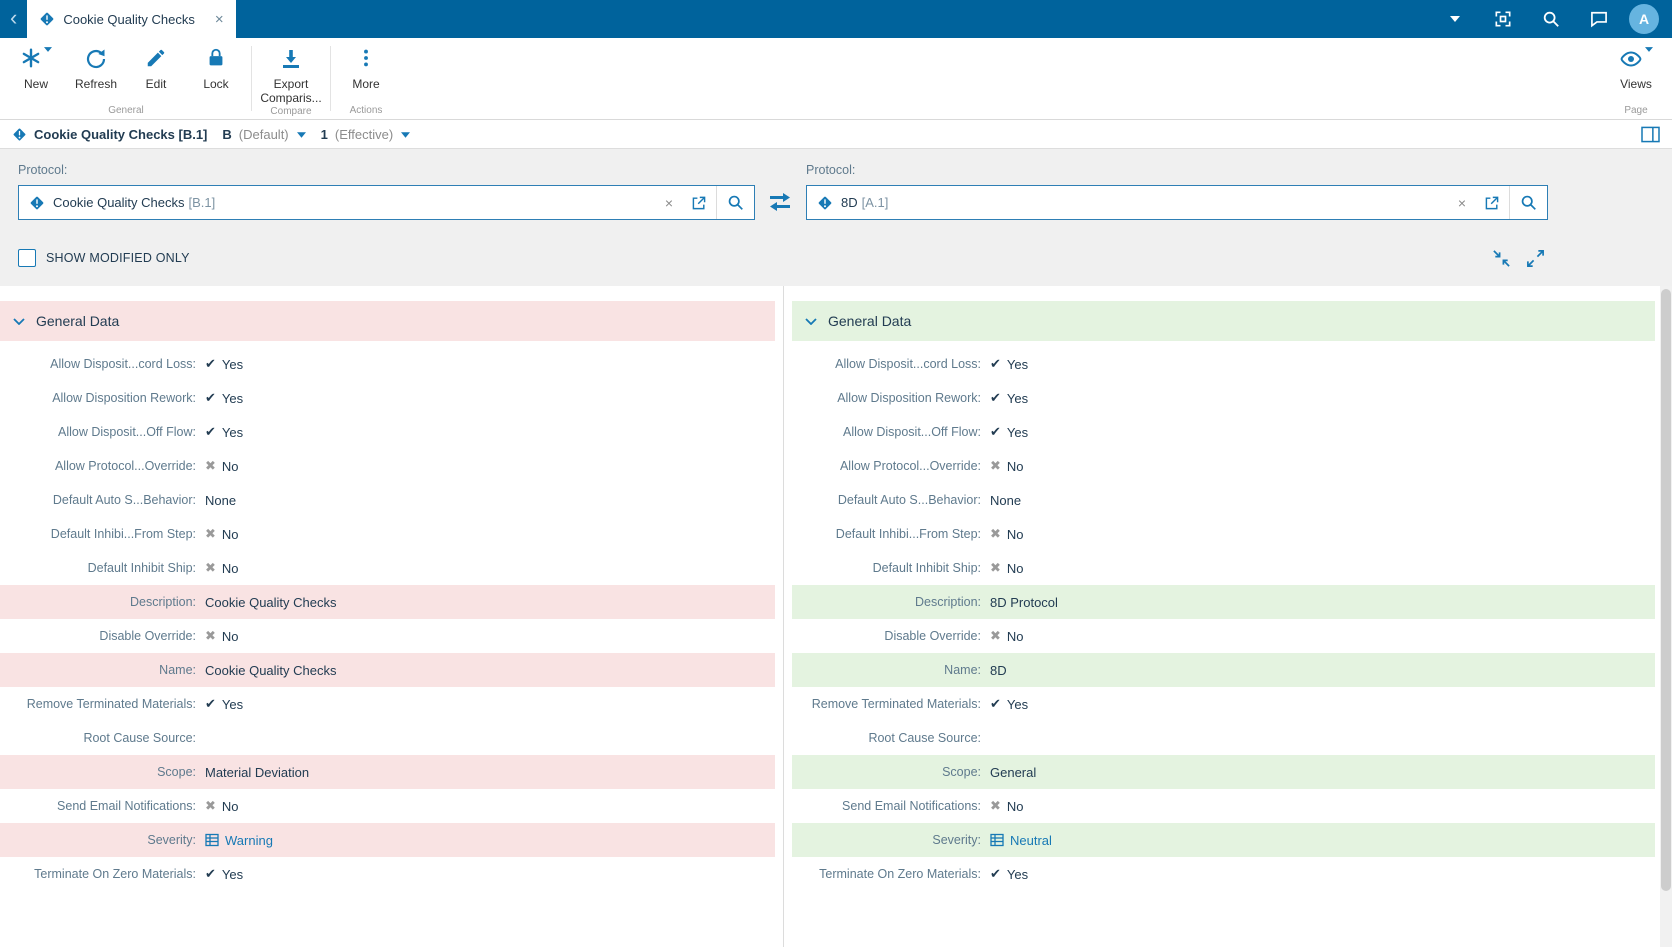  What do you see at coordinates (836, 19) in the screenshot?
I see `titlebar: ‹ Cookie Quality Checks × A` at bounding box center [836, 19].